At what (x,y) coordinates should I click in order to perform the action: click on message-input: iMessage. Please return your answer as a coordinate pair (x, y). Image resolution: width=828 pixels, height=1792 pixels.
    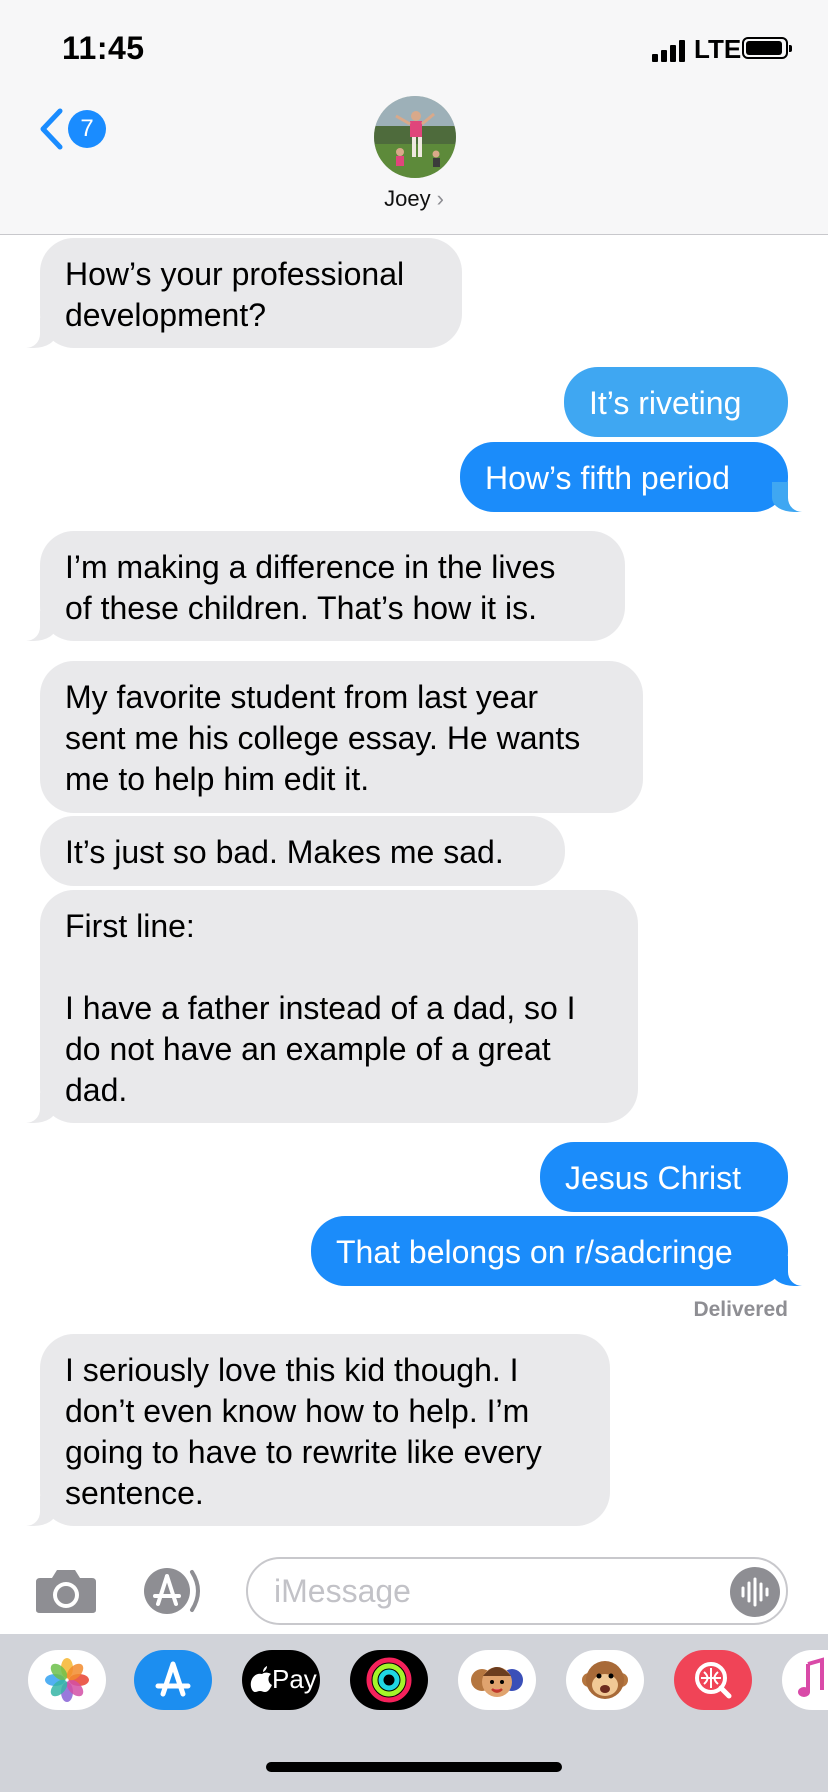
    Looking at the image, I should click on (517, 1591).